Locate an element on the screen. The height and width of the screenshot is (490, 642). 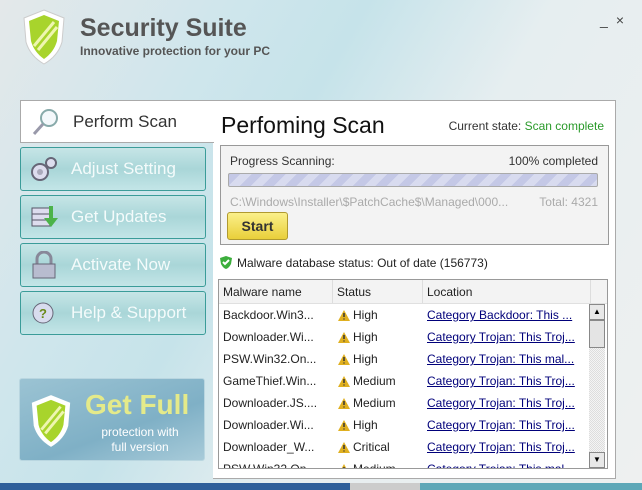
total-count: Total: 4321 is located at coordinates (568, 202).